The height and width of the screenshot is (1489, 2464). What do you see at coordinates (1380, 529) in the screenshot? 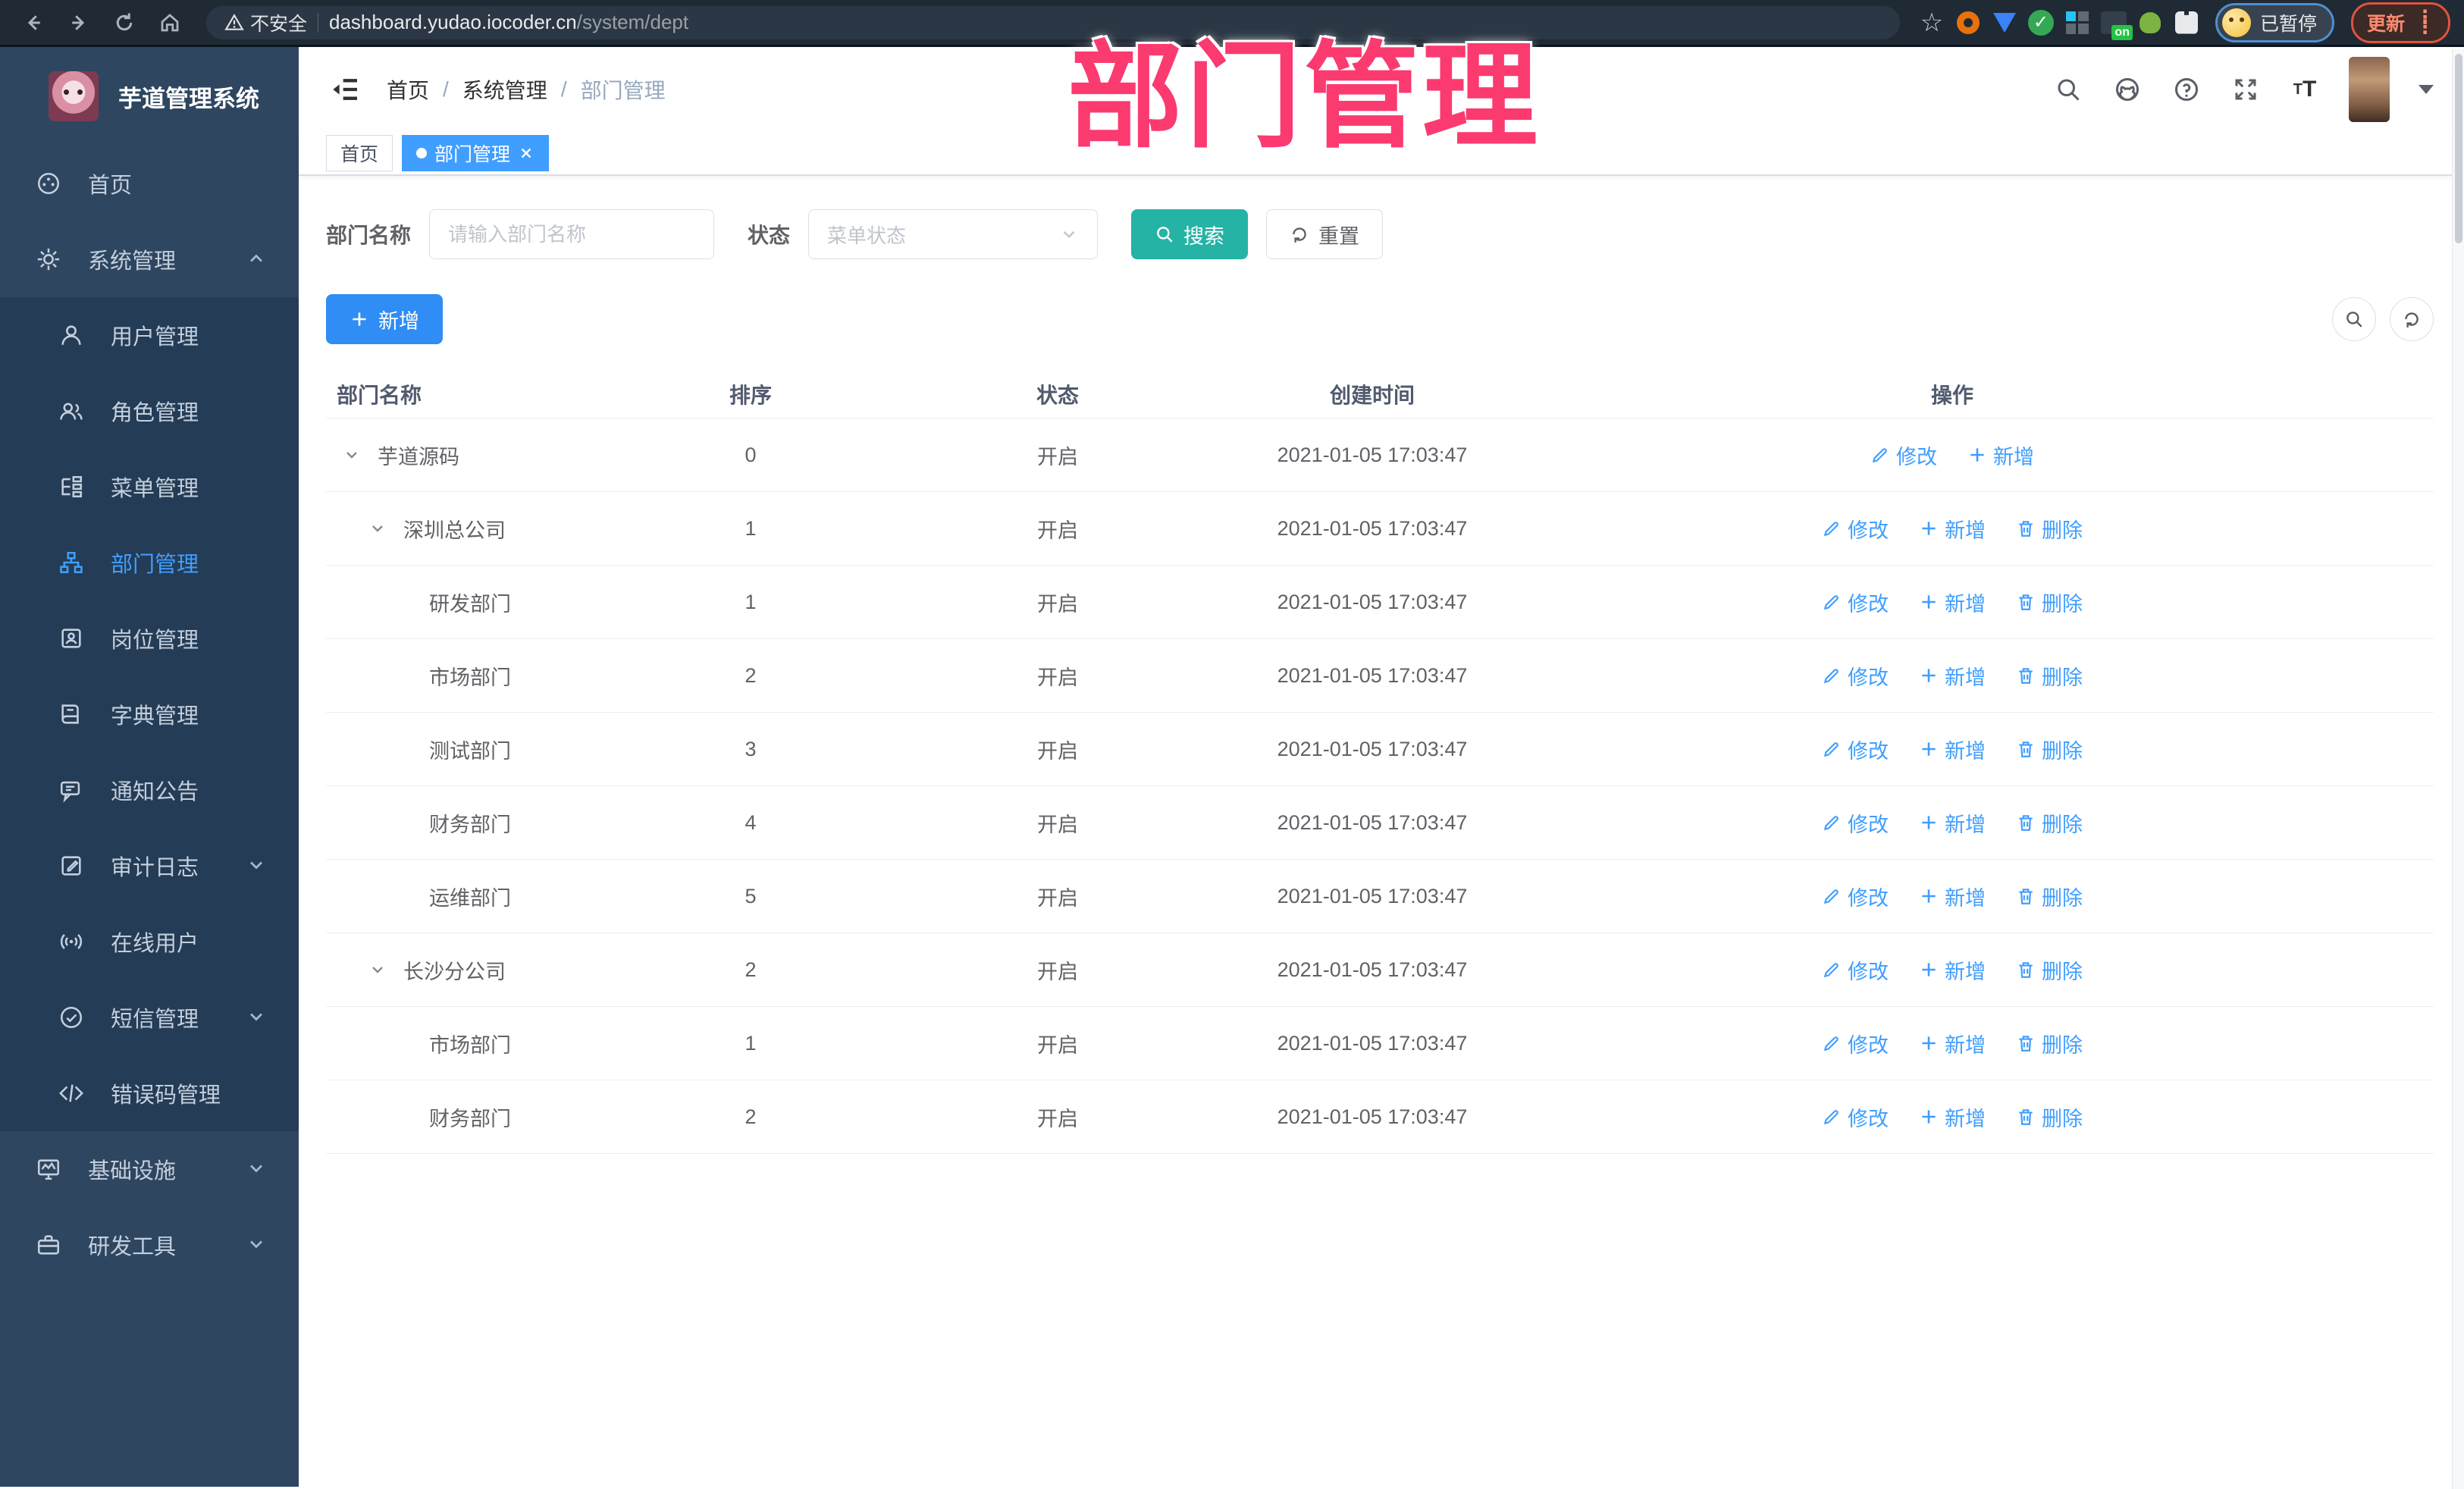
I see `table-row: 深圳总公司 1 开启 2021-01-05 17:03:47 修改 新增 删除` at bounding box center [1380, 529].